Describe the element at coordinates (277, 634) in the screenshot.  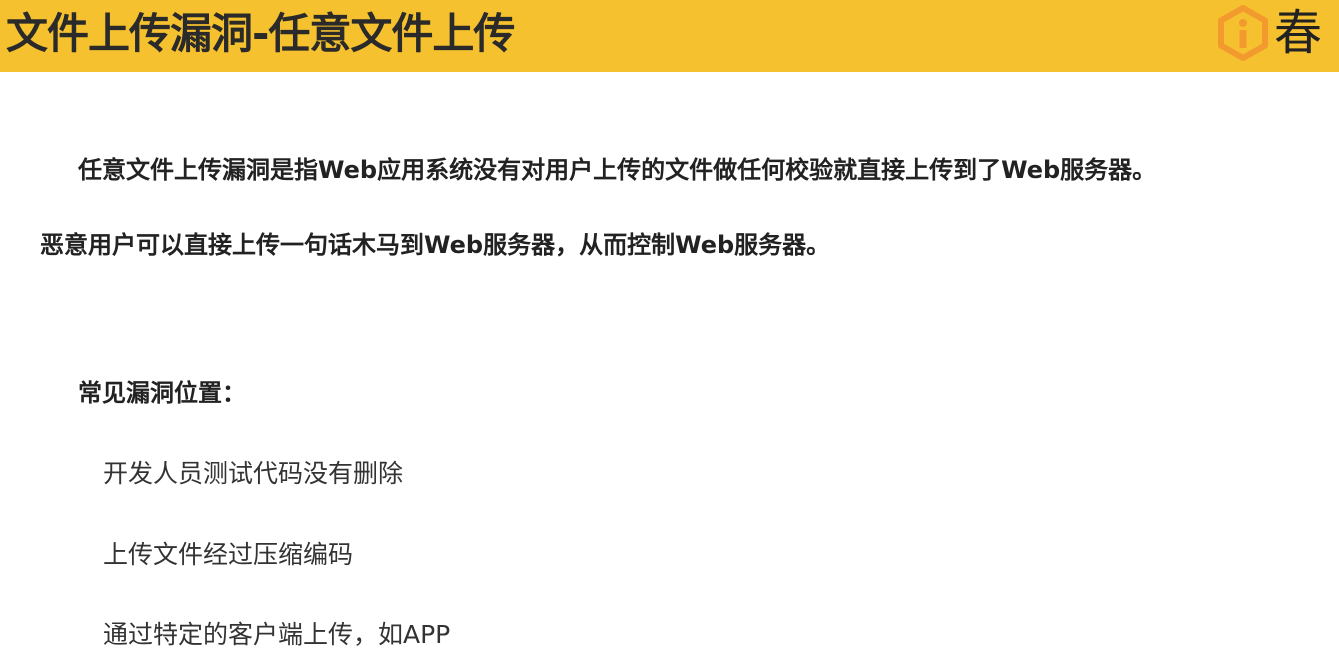
I see `list-item: 通过特定的客户端上传，如APP` at that location.